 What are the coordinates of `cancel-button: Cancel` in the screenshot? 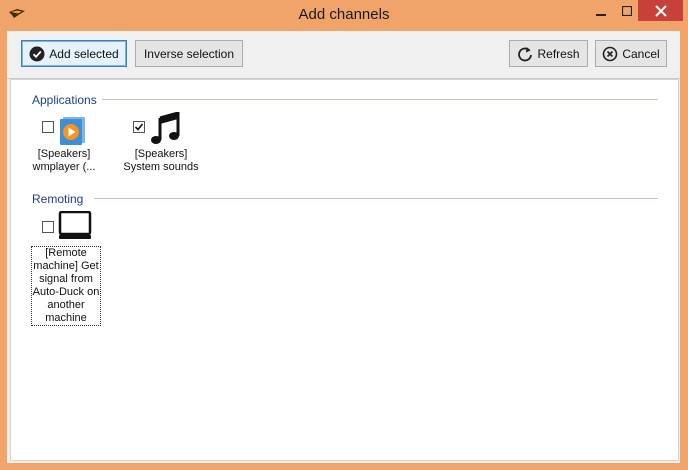 It's located at (631, 53).